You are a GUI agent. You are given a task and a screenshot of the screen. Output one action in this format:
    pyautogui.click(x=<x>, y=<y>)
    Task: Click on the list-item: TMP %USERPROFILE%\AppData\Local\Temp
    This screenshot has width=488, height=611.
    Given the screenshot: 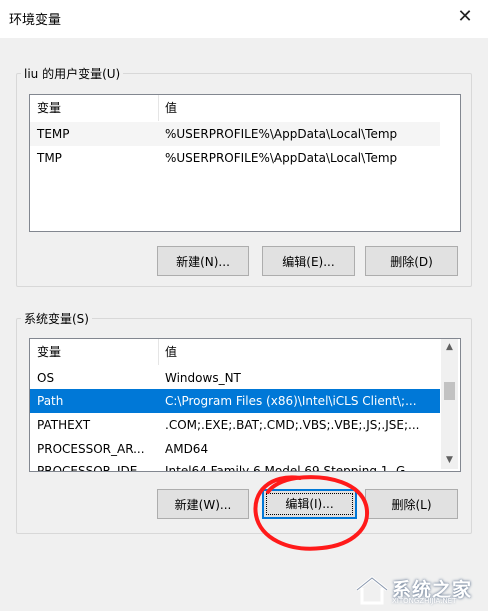 What is the action you would take?
    pyautogui.click(x=235, y=158)
    